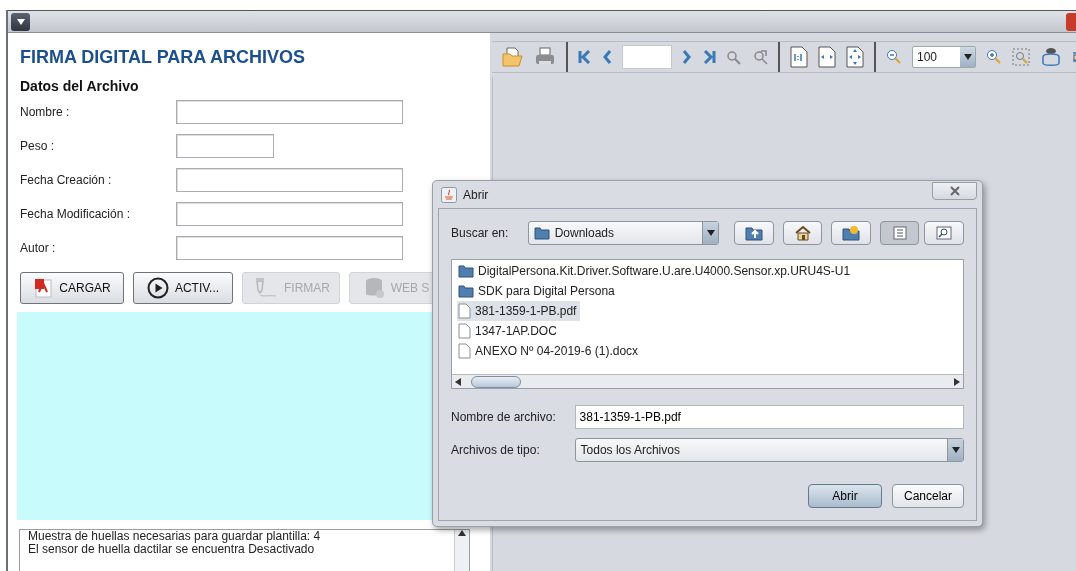 The height and width of the screenshot is (571, 1076). I want to click on fit-width-icon, so click(827, 57).